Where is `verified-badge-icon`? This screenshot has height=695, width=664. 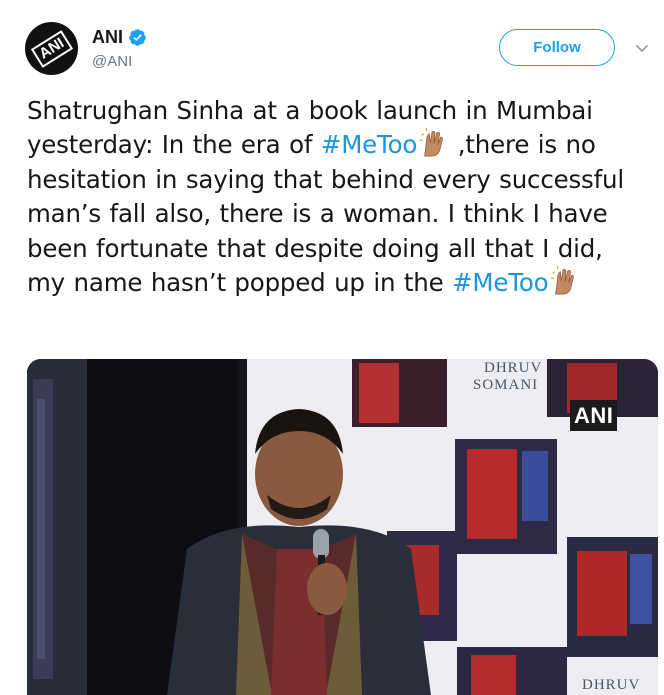
verified-badge-icon is located at coordinates (137, 37).